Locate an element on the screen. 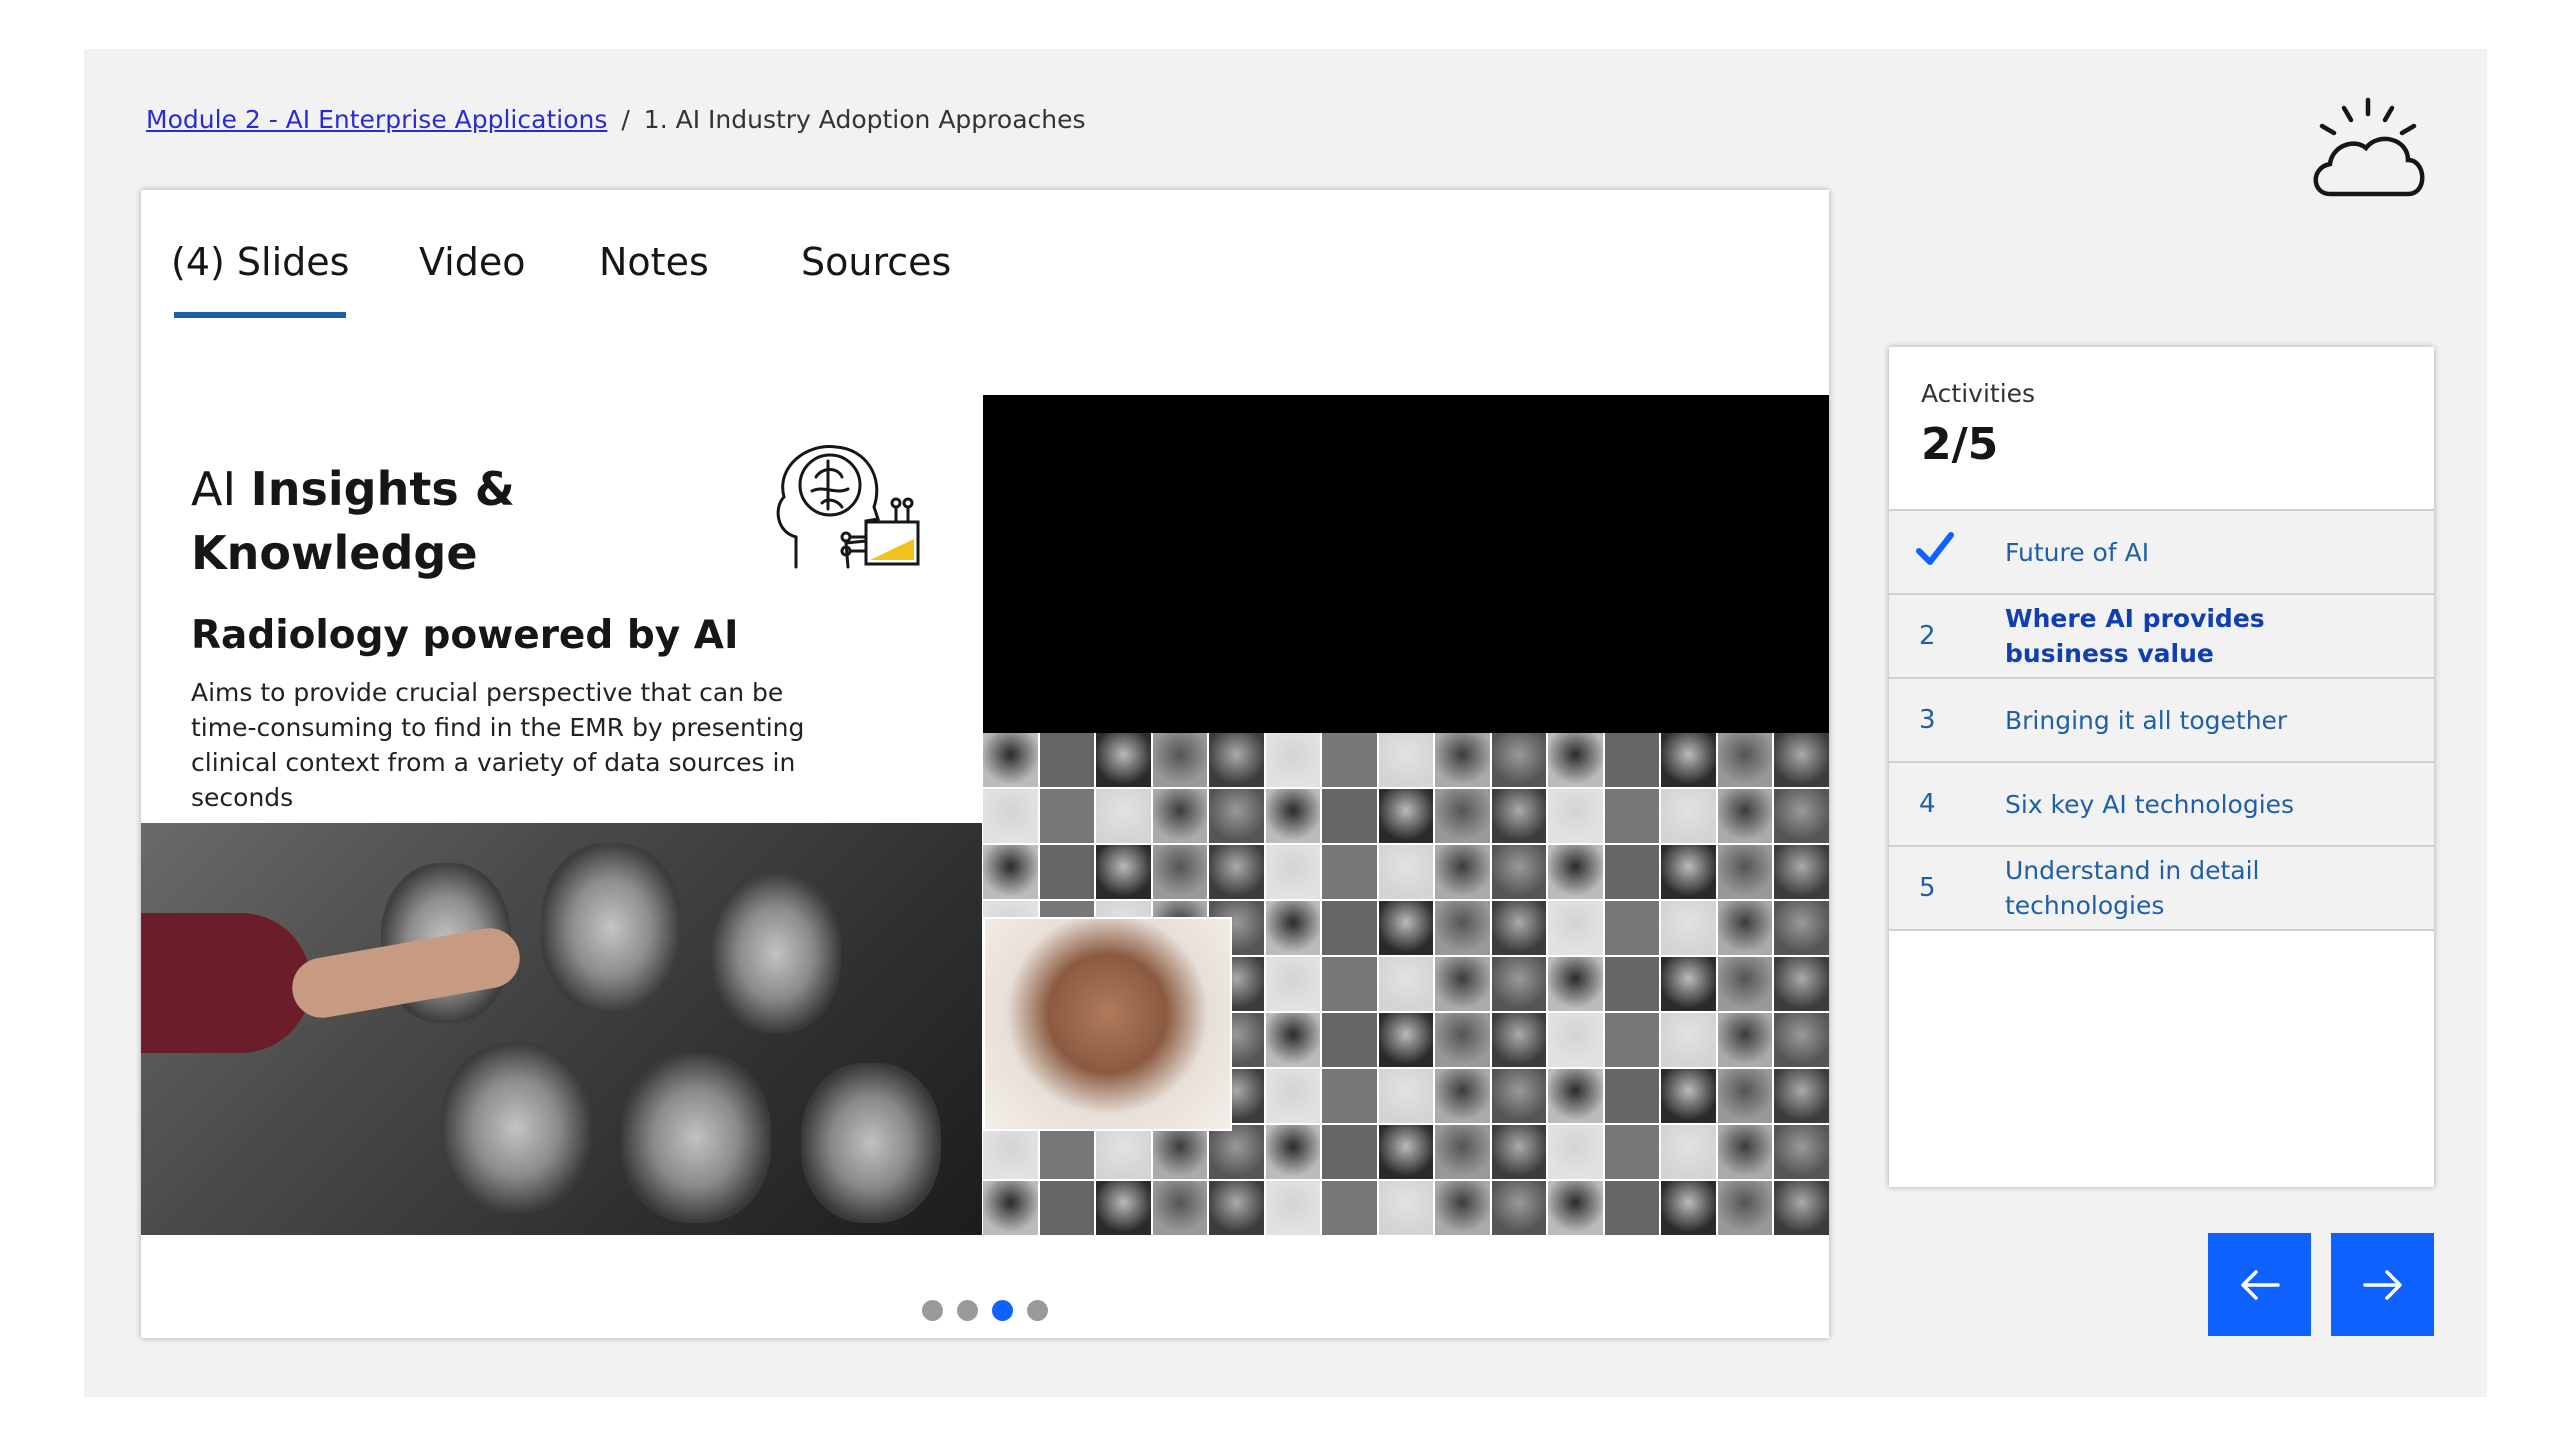  arrow-right-icon is located at coordinates (2382, 1285).